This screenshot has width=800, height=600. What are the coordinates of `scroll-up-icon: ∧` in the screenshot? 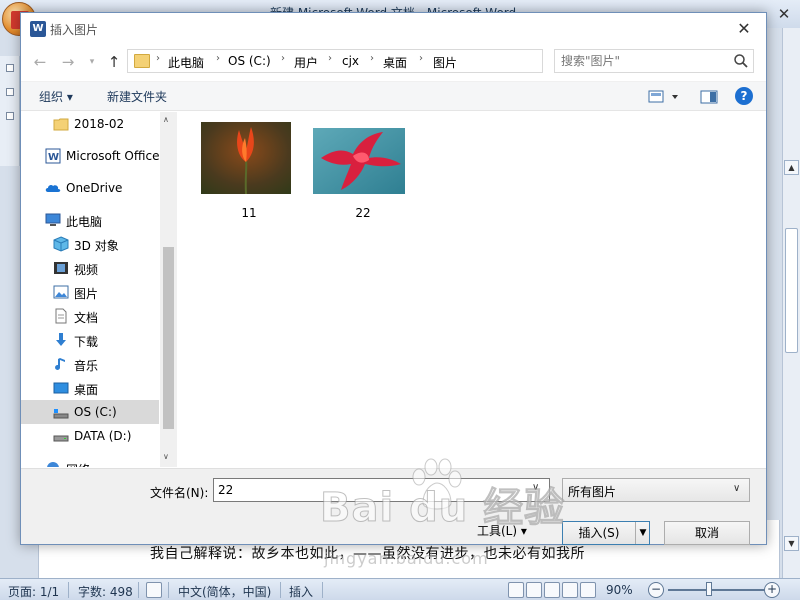 It's located at (166, 119).